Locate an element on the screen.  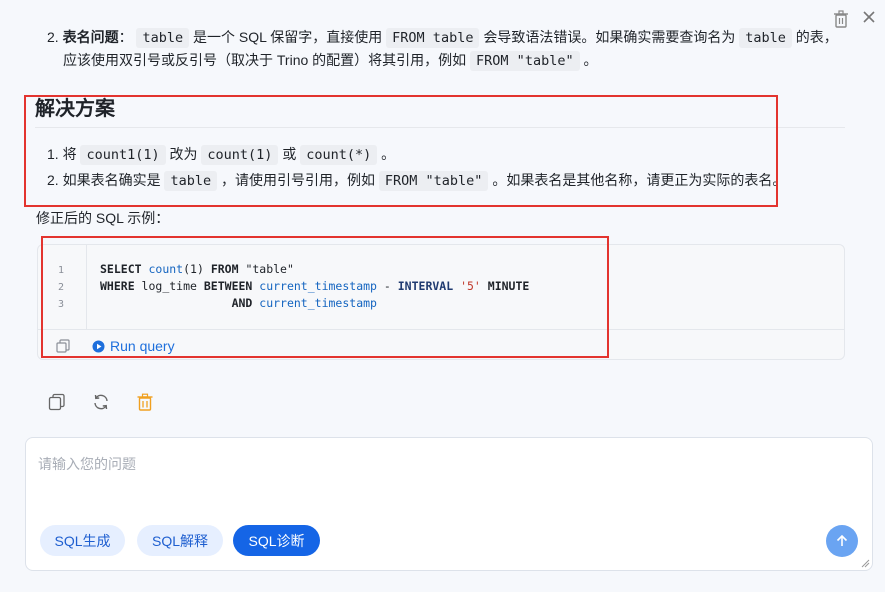
line-number: 2 is located at coordinates (61, 287).